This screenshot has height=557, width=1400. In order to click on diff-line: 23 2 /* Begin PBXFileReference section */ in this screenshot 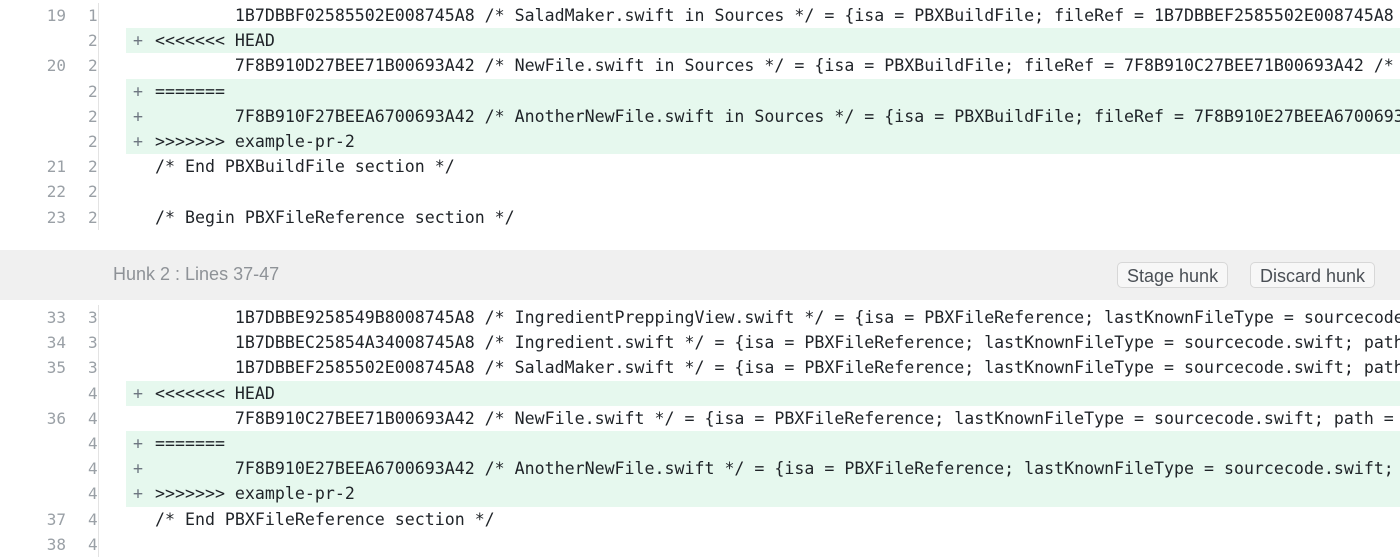, I will do `click(700, 217)`.